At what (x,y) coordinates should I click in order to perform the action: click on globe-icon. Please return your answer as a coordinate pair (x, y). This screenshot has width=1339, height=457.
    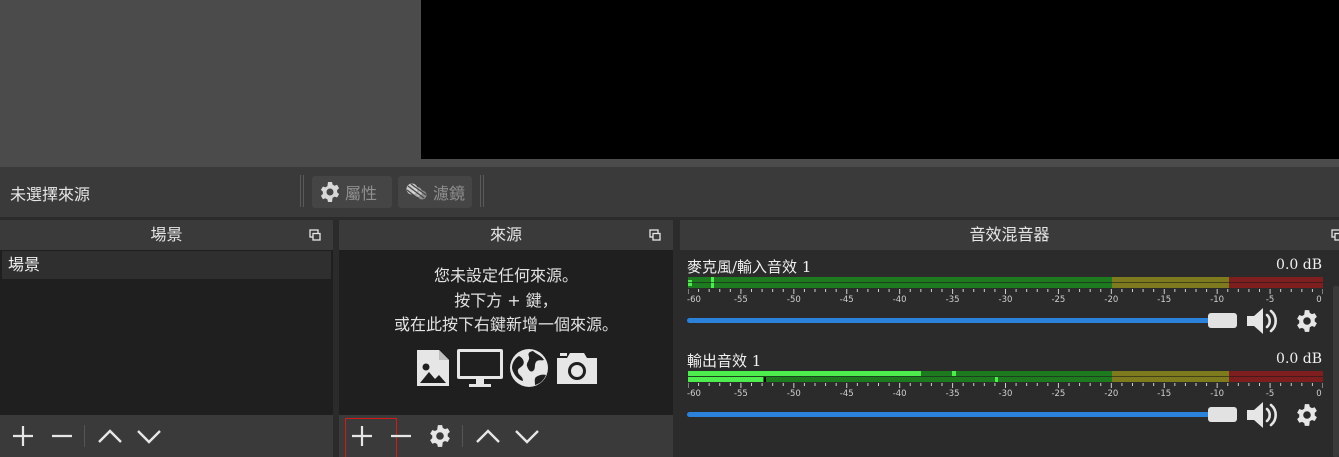
    Looking at the image, I should click on (529, 368).